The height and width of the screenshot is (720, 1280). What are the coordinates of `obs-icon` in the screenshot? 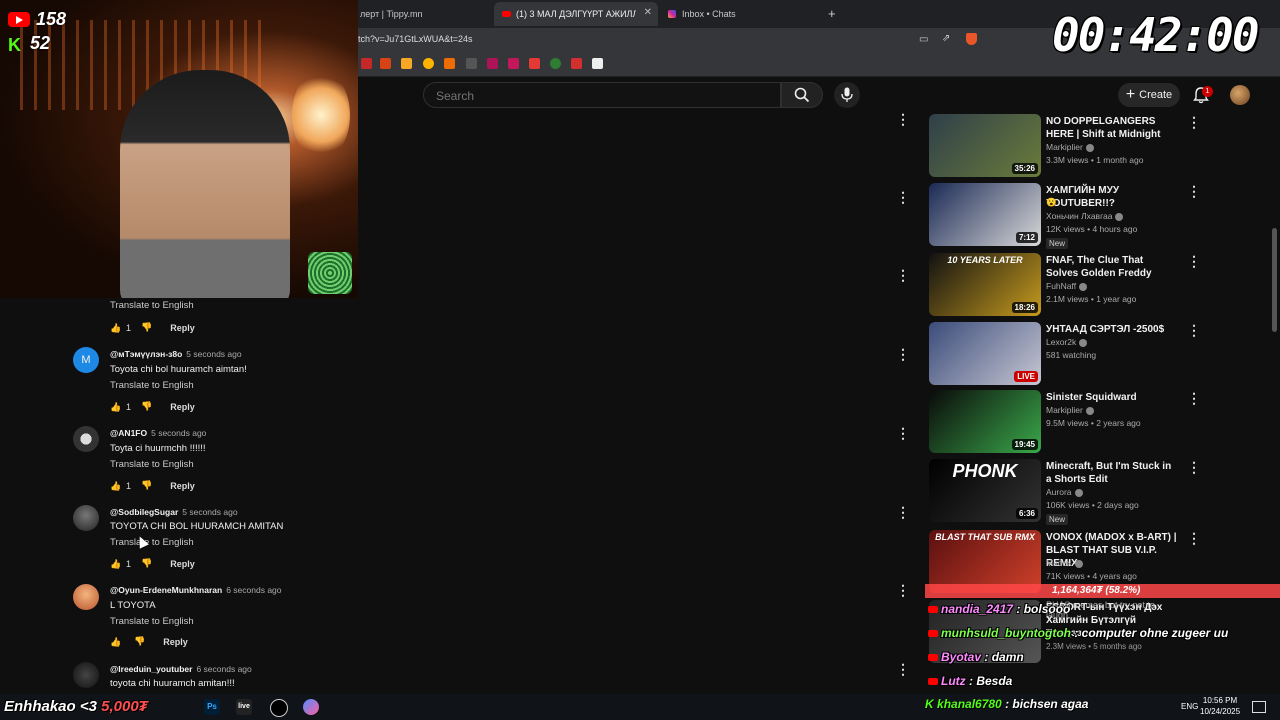 It's located at (279, 708).